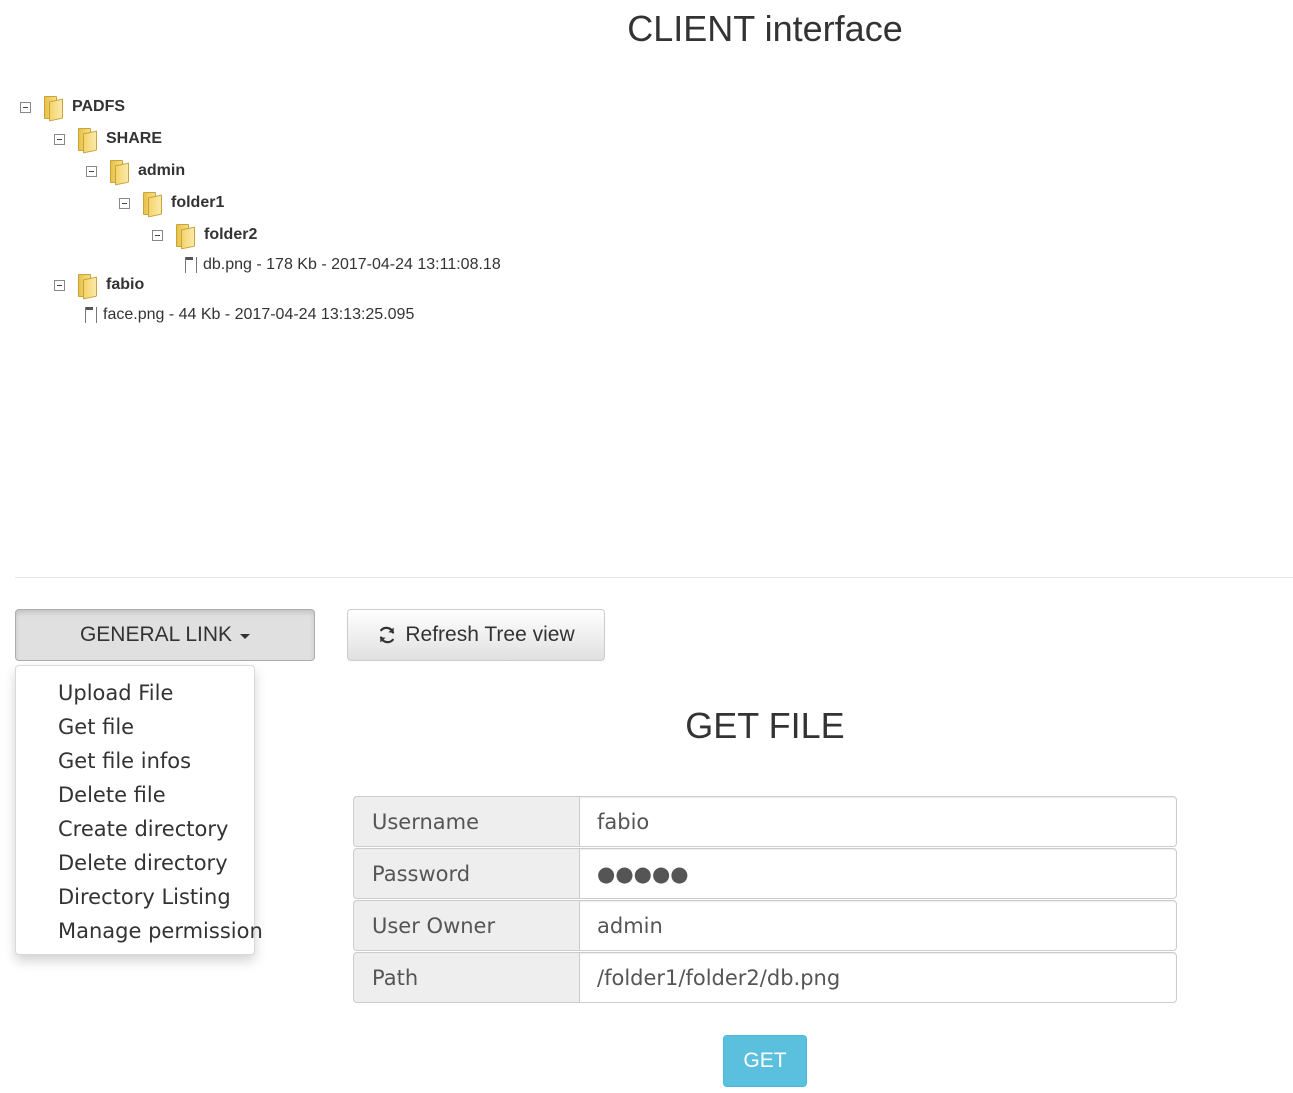 The width and height of the screenshot is (1293, 1093). I want to click on tree-file-db: db.png - 178 Kb - 2017-04-24 13:11:08.18, so click(343, 265).